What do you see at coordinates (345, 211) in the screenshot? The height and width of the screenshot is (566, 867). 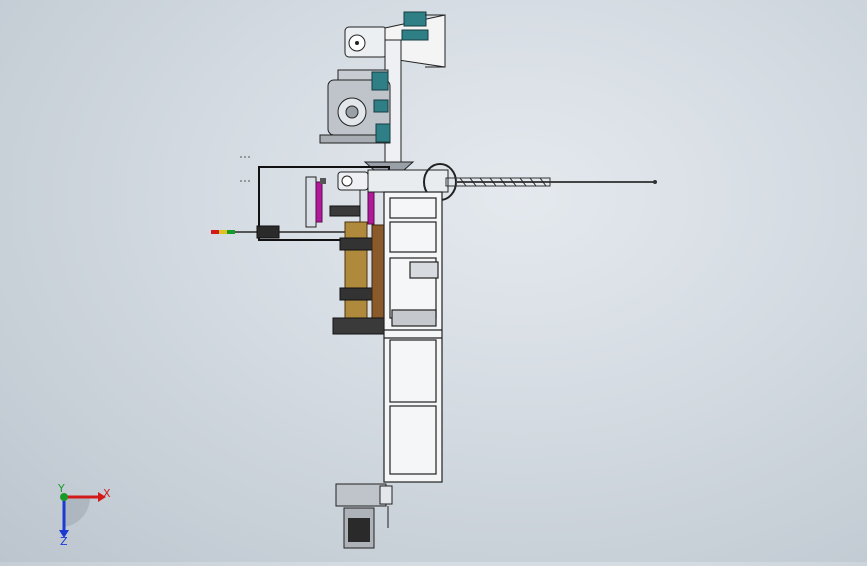 I see `clamp-block` at bounding box center [345, 211].